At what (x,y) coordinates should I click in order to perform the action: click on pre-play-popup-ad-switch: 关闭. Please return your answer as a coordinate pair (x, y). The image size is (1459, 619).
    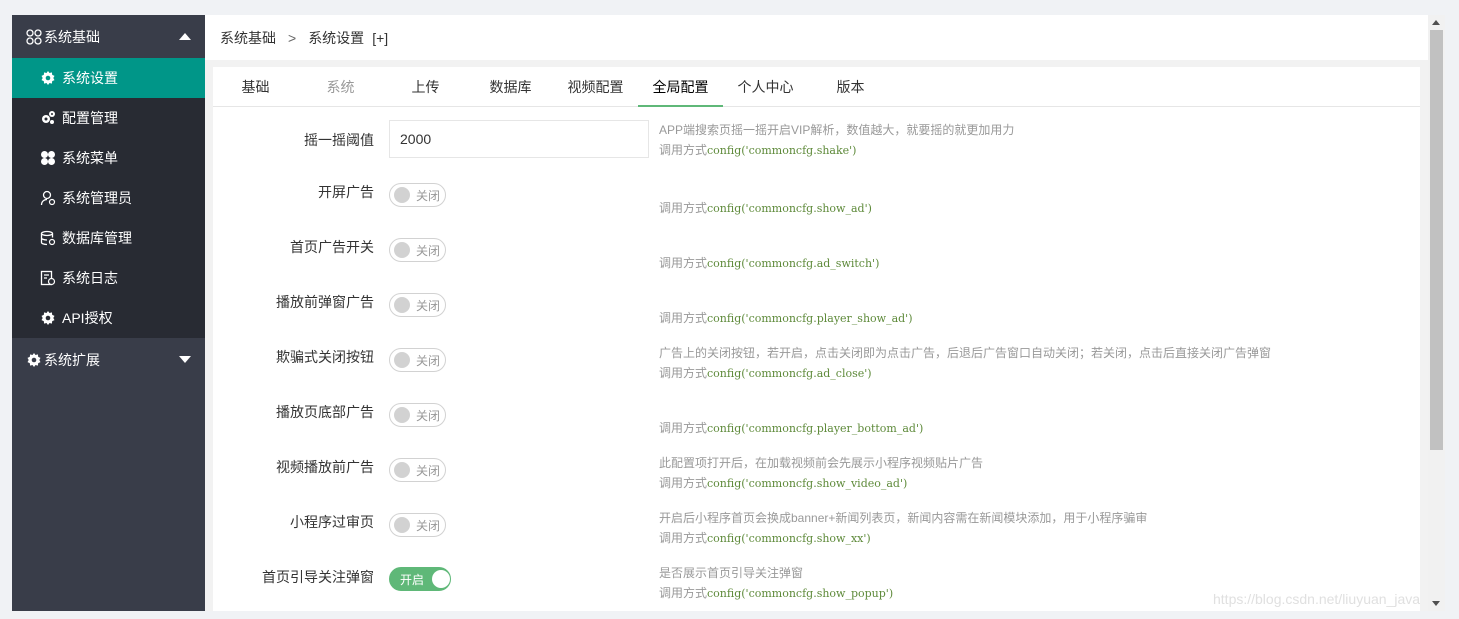
    Looking at the image, I should click on (417, 305).